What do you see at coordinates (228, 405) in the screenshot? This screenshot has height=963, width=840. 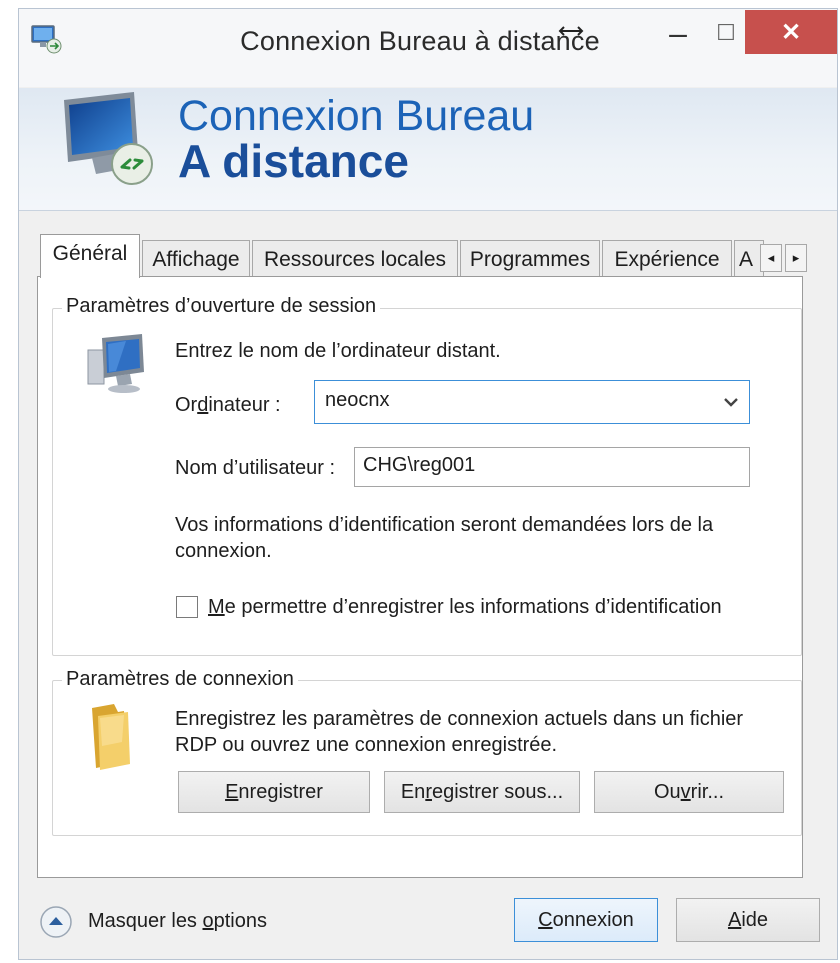 I see `computer-label: Ordinateur :` at bounding box center [228, 405].